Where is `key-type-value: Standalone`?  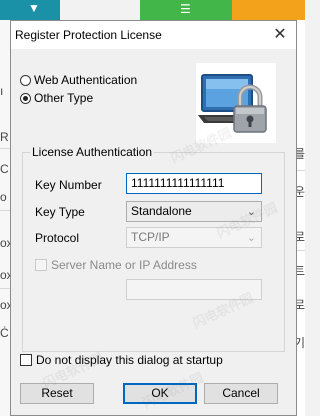
key-type-value: Standalone is located at coordinates (161, 211).